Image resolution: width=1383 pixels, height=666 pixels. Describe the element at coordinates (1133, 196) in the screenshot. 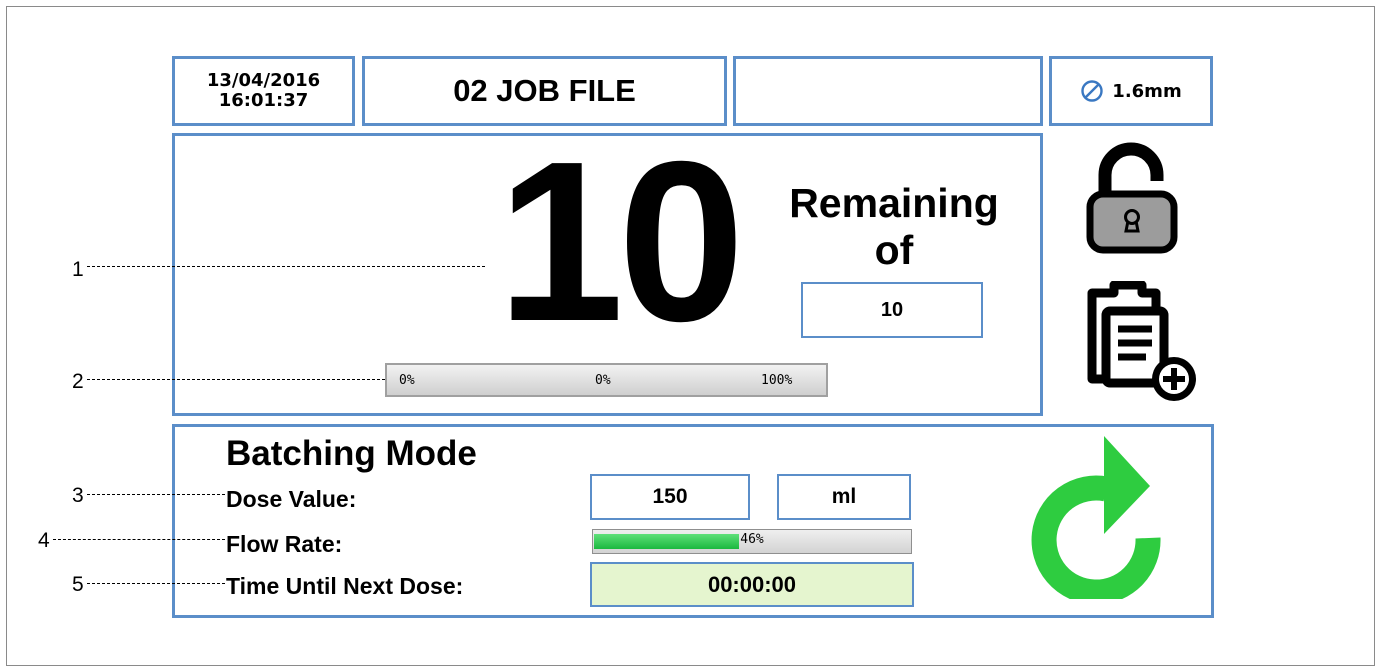

I see `unlocked-padlock-icon` at that location.